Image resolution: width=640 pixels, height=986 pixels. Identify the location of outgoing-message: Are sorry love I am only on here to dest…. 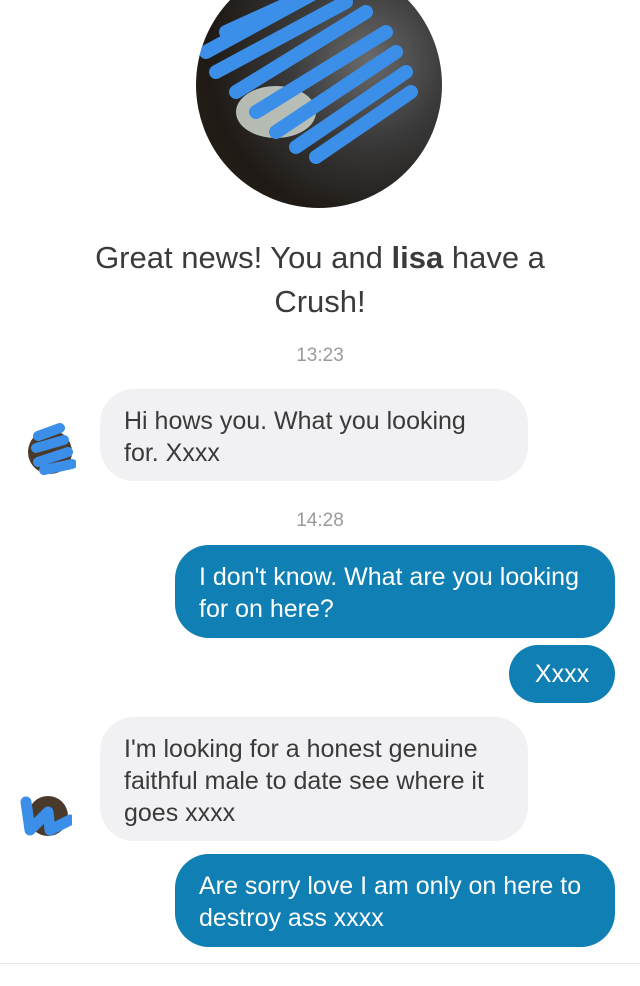
(395, 900).